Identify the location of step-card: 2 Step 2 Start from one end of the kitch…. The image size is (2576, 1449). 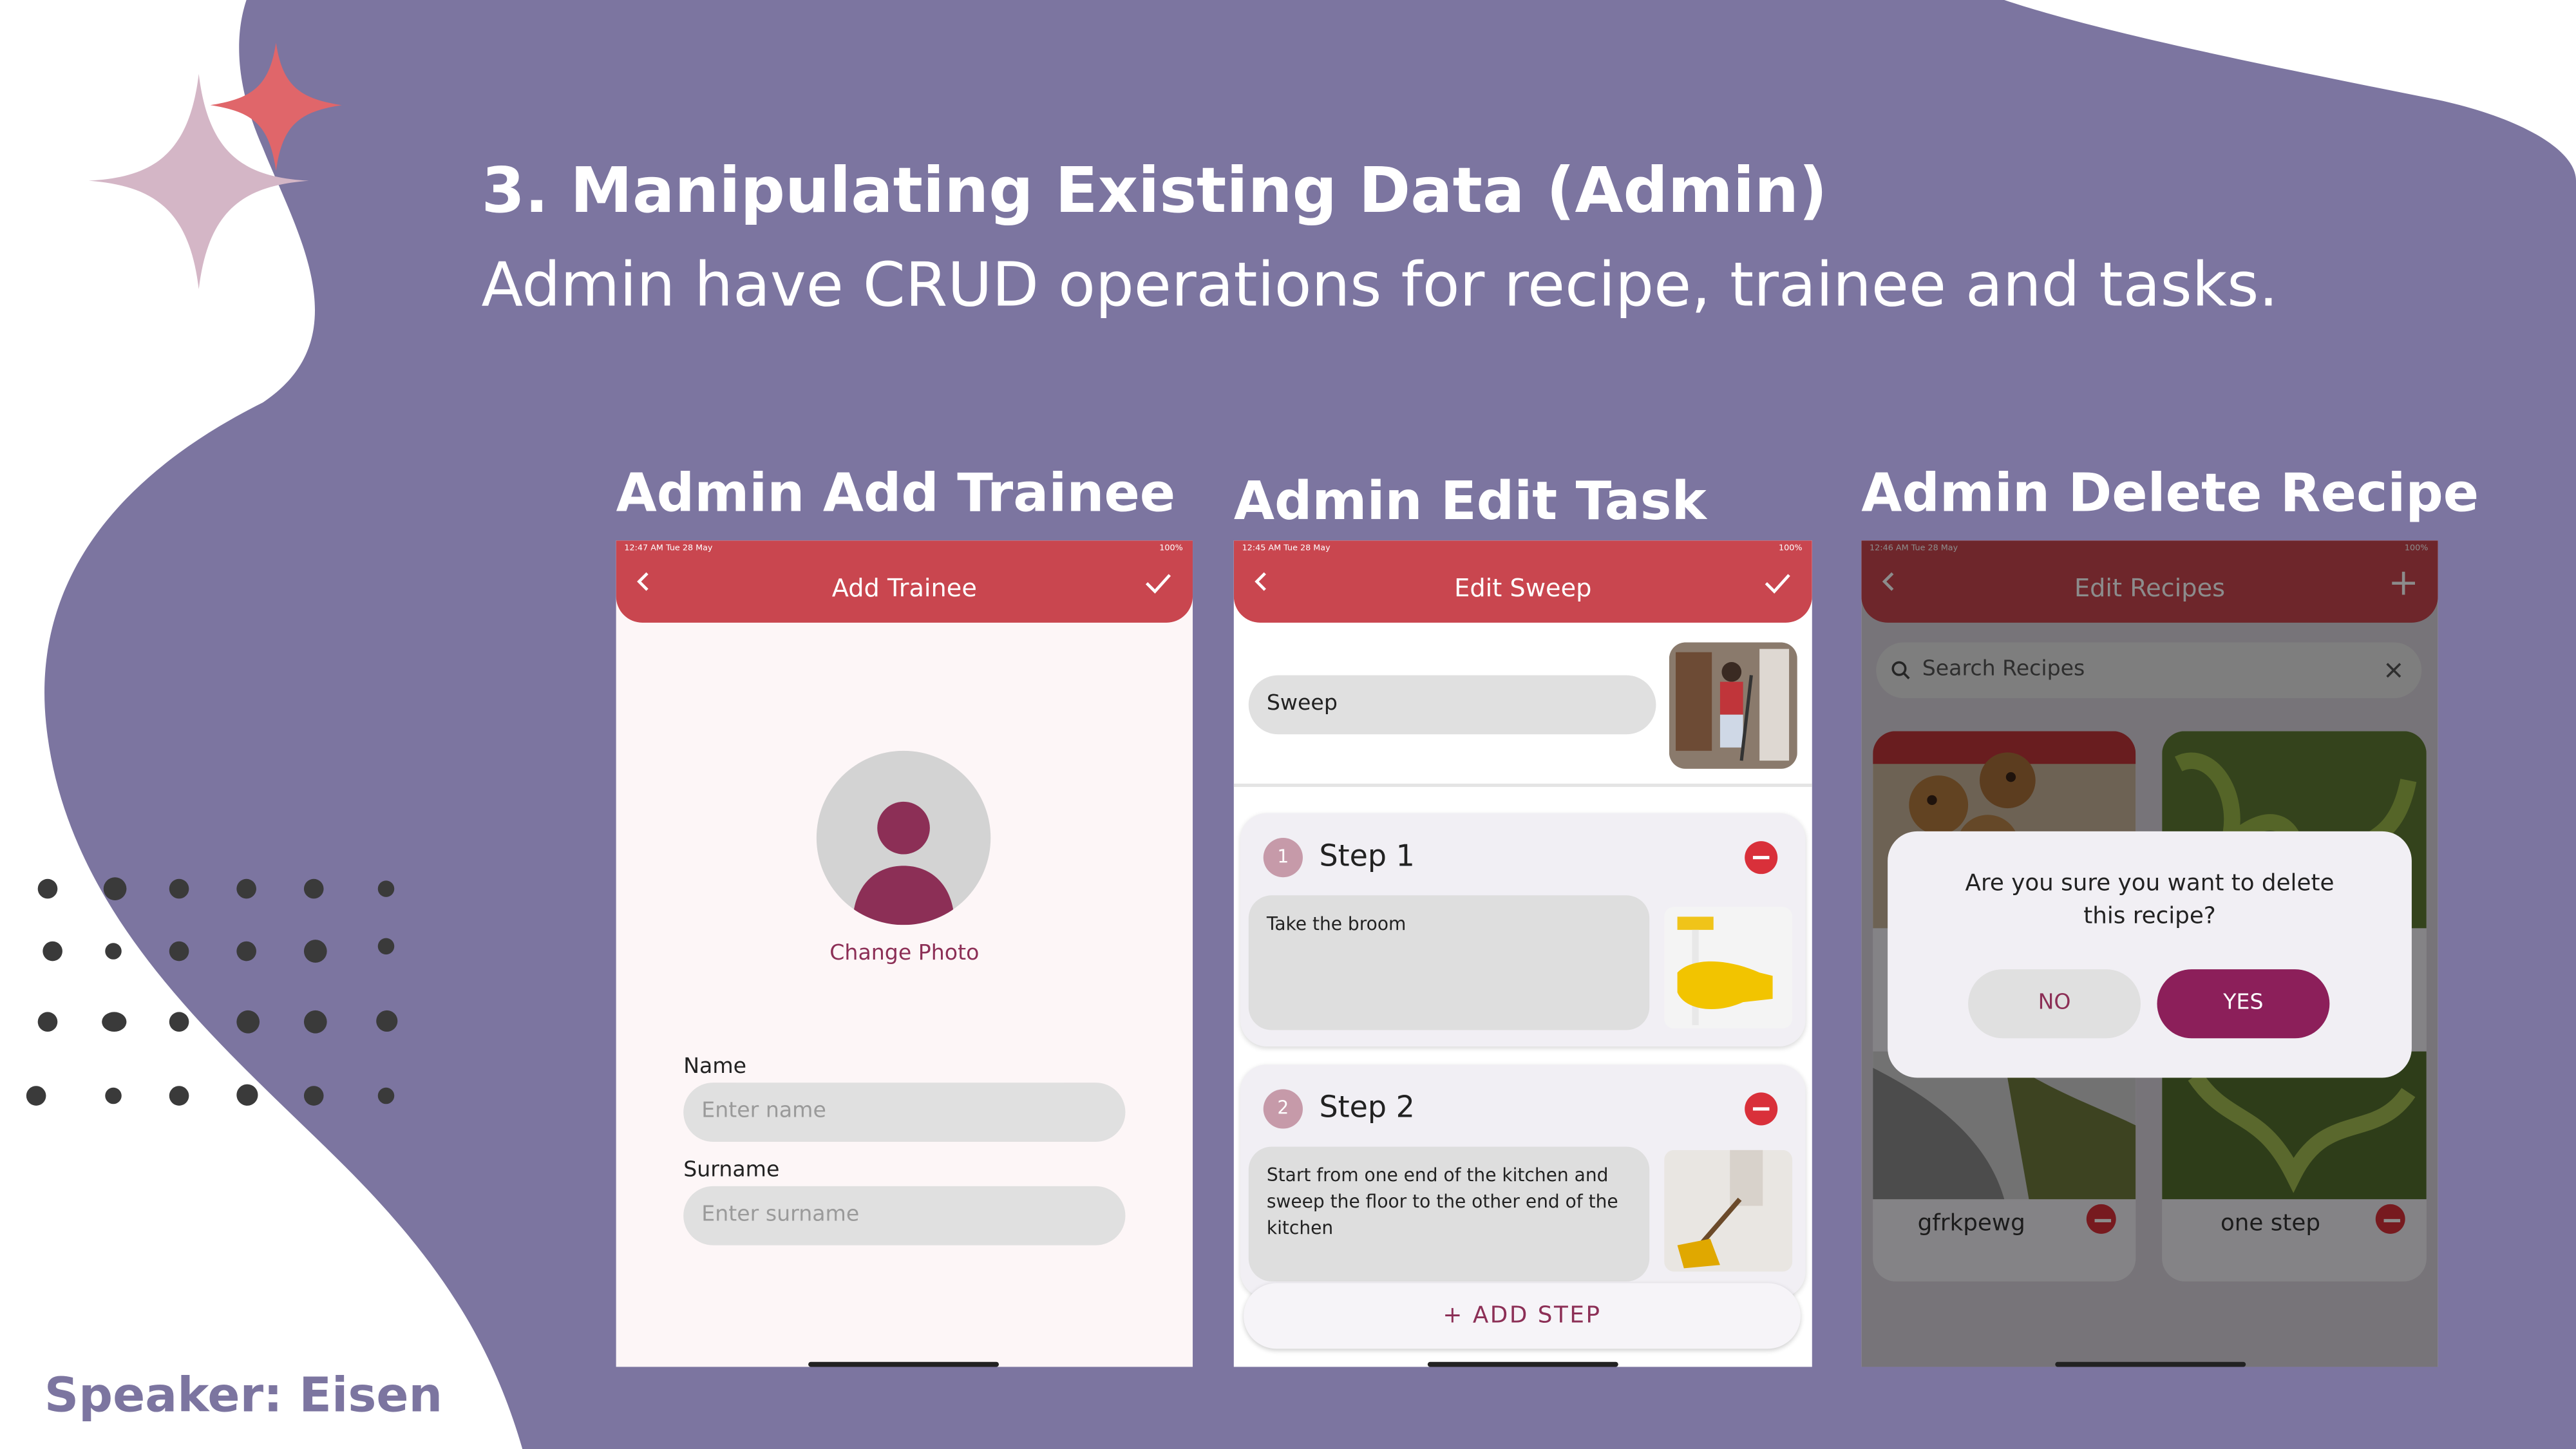
(1523, 1181).